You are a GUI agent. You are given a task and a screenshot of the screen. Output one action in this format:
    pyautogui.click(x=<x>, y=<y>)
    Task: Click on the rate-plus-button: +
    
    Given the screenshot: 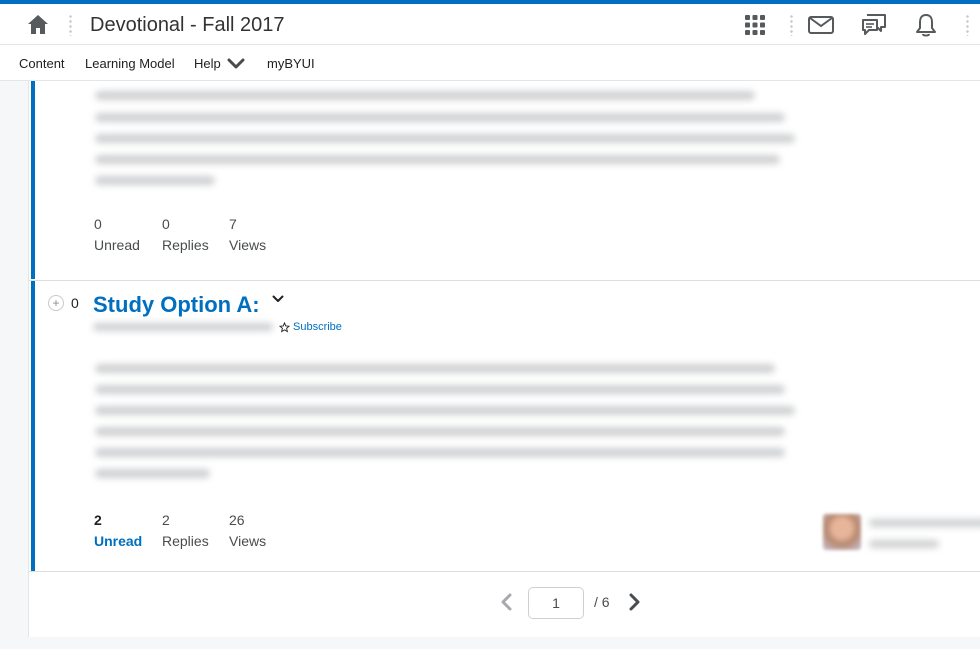 What is the action you would take?
    pyautogui.click(x=56, y=303)
    